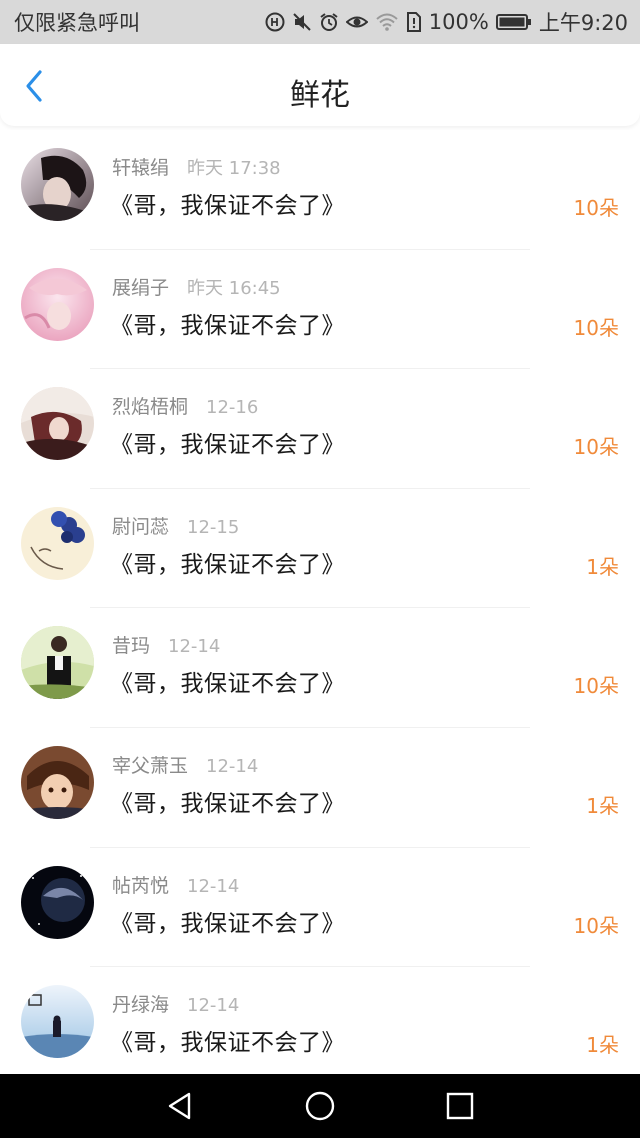 The image size is (640, 1138). I want to click on timestamp: 12-15, so click(213, 527).